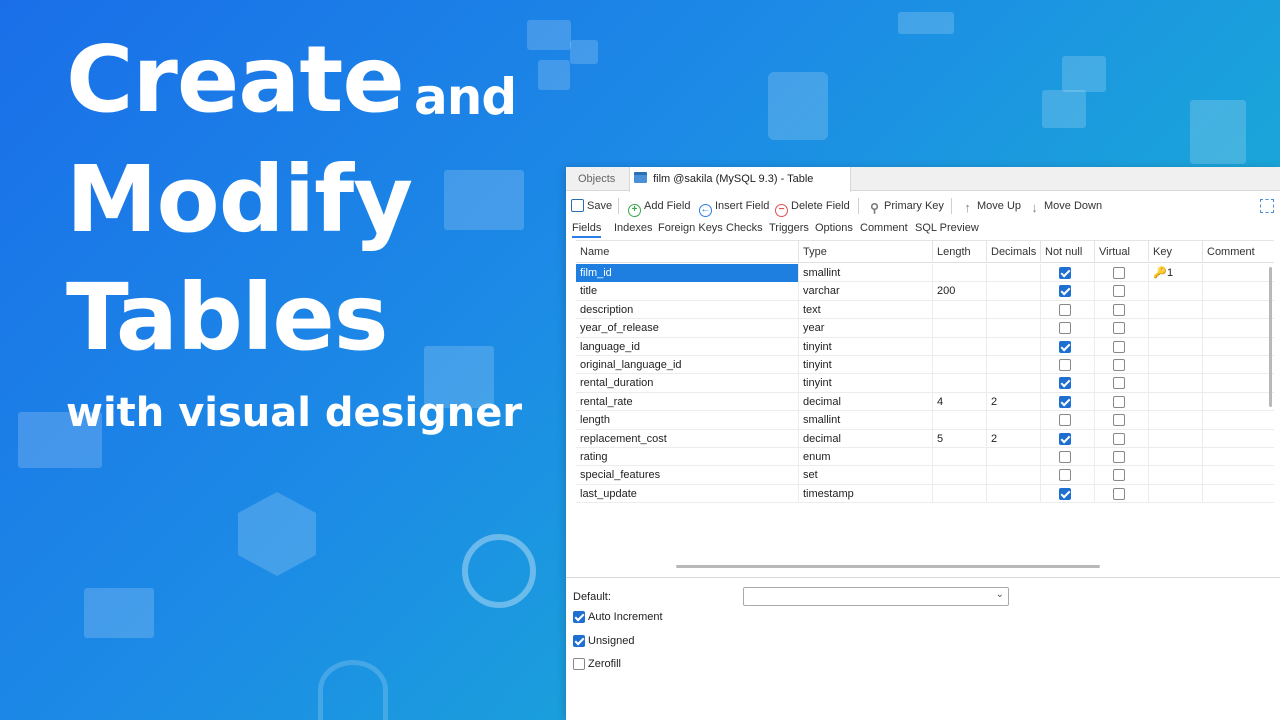 The height and width of the screenshot is (720, 1280). I want to click on table-row: description text, so click(925, 310).